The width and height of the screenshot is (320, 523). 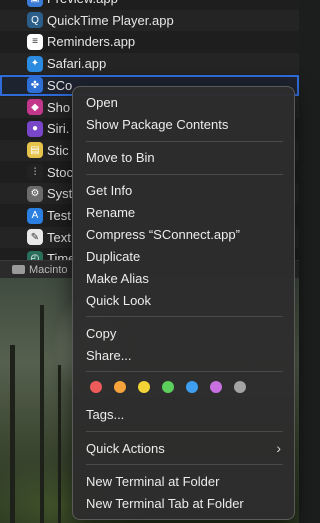 What do you see at coordinates (35, 63) in the screenshot?
I see `safari-icon: ✦` at bounding box center [35, 63].